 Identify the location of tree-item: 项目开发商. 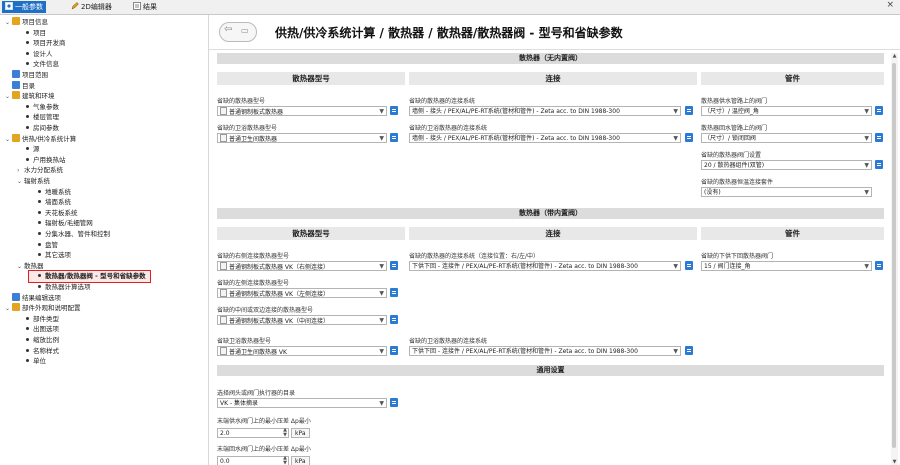
(41, 43).